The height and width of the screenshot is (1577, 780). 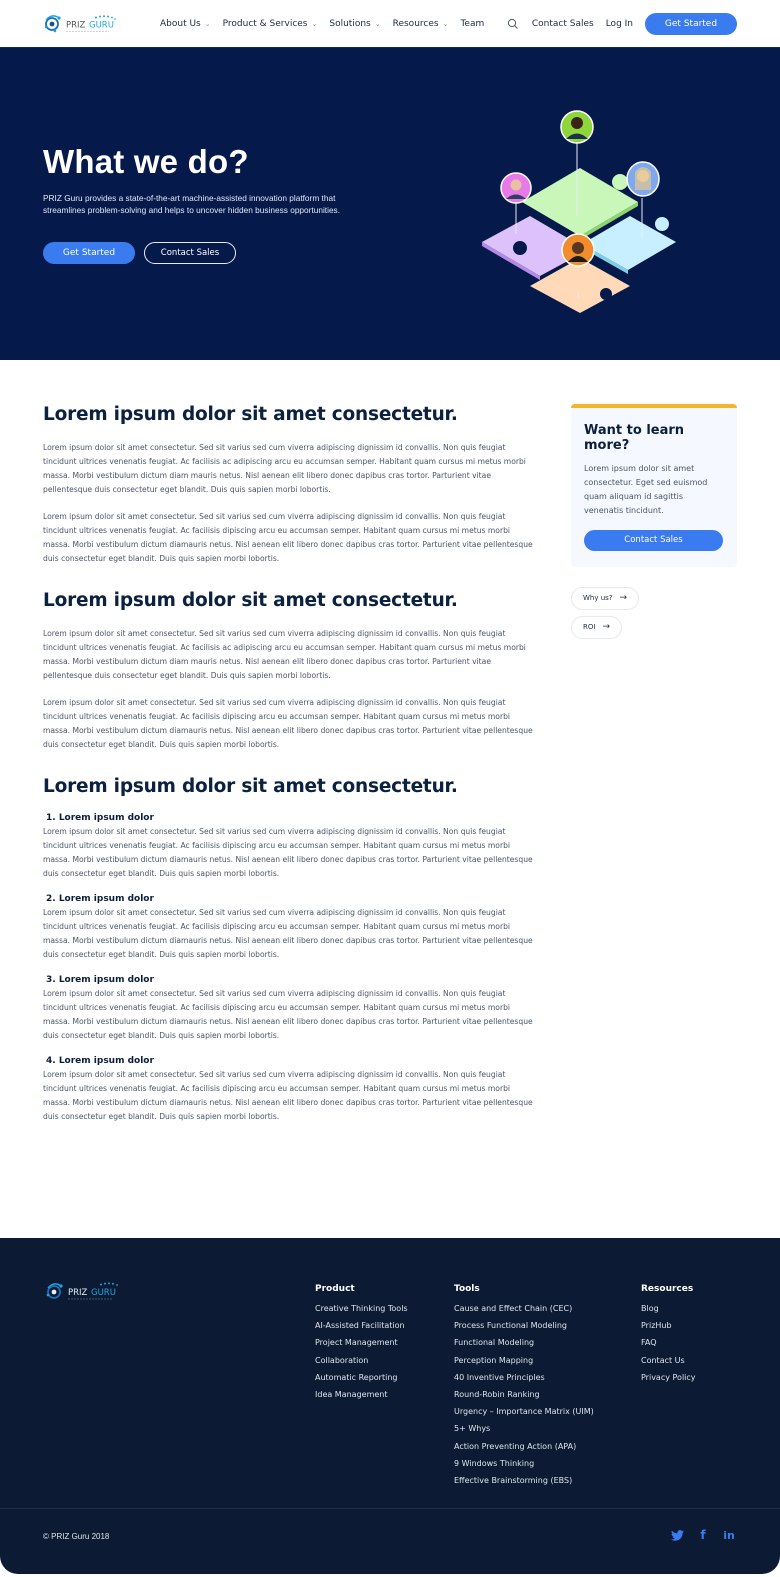 I want to click on pill-label: ROI, so click(x=589, y=627).